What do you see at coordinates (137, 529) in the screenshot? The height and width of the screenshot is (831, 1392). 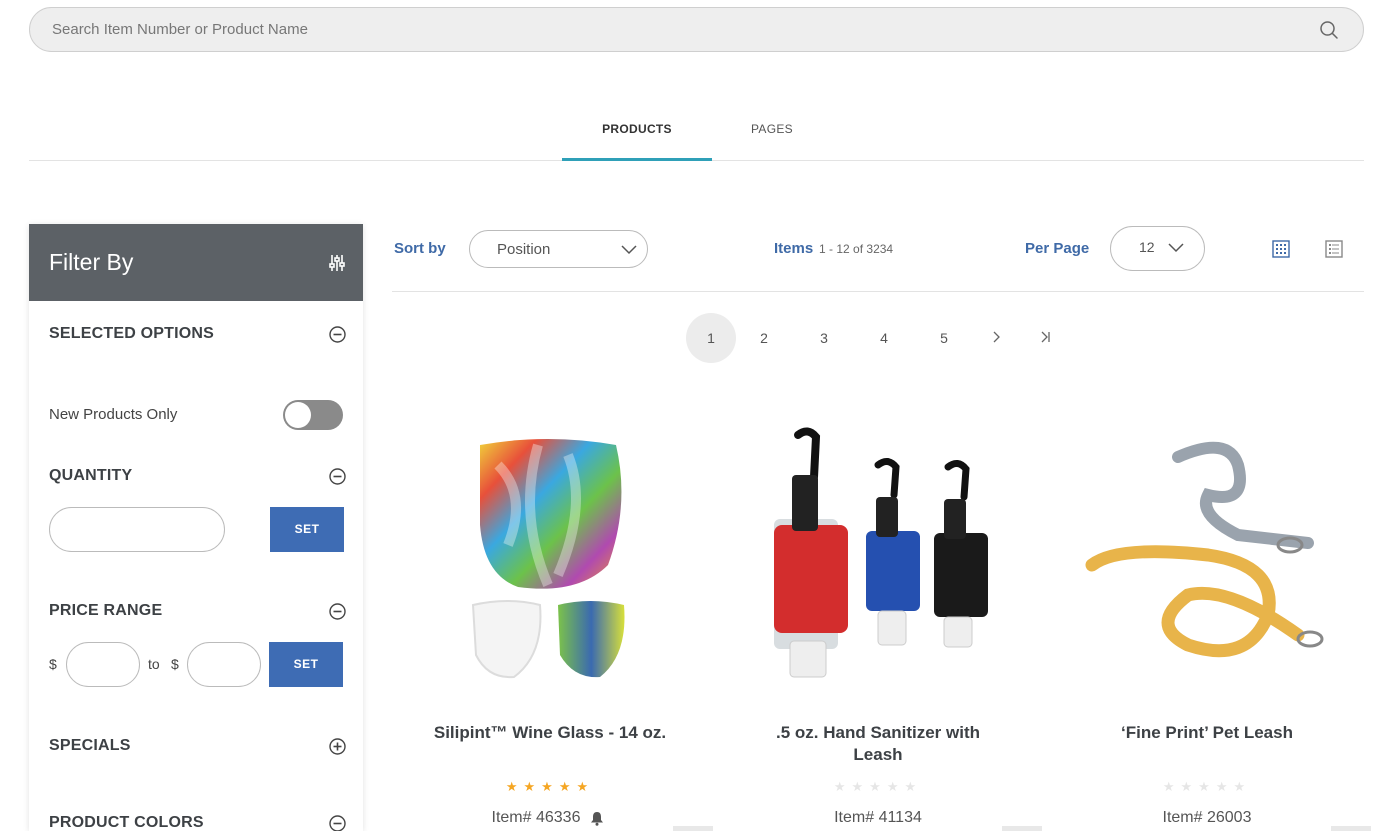 I see `quantity-input` at bounding box center [137, 529].